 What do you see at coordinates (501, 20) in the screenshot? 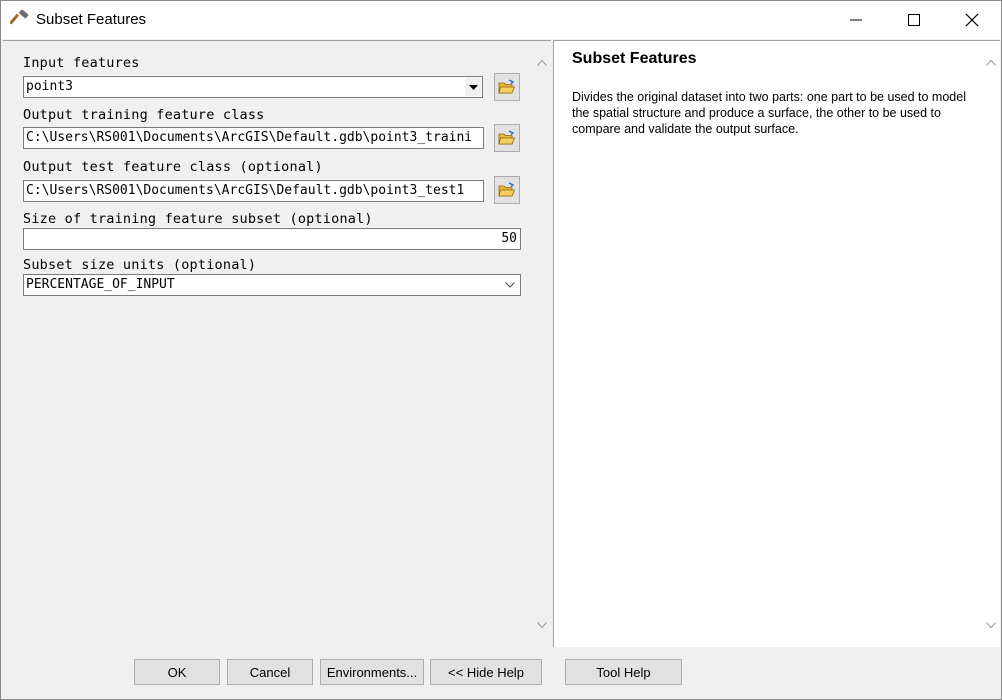
I see `title-bar: Subset Features` at bounding box center [501, 20].